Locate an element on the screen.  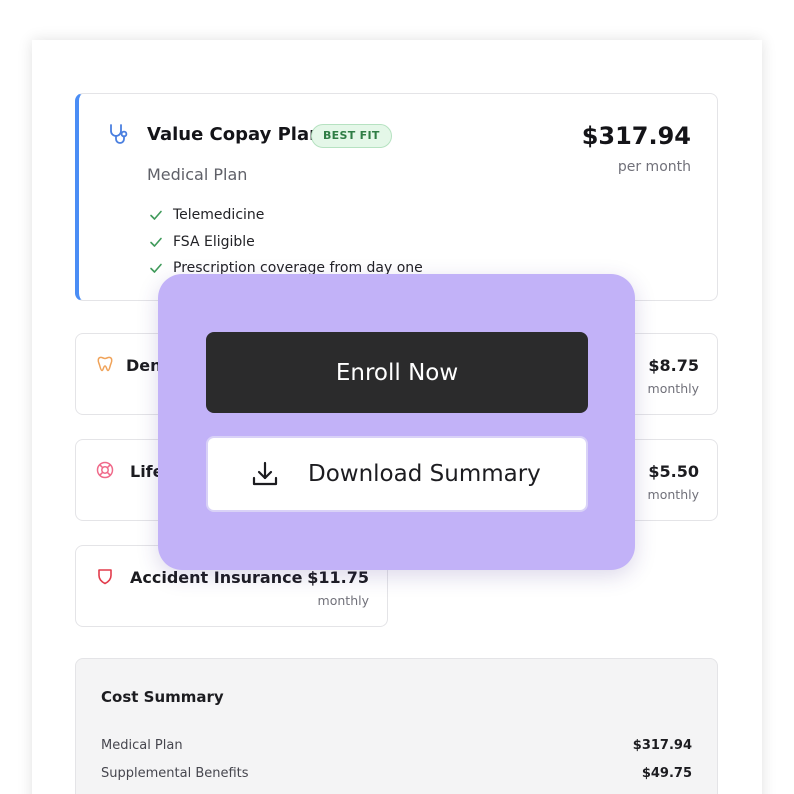
benefit-price: $5.50 is located at coordinates (673, 471).